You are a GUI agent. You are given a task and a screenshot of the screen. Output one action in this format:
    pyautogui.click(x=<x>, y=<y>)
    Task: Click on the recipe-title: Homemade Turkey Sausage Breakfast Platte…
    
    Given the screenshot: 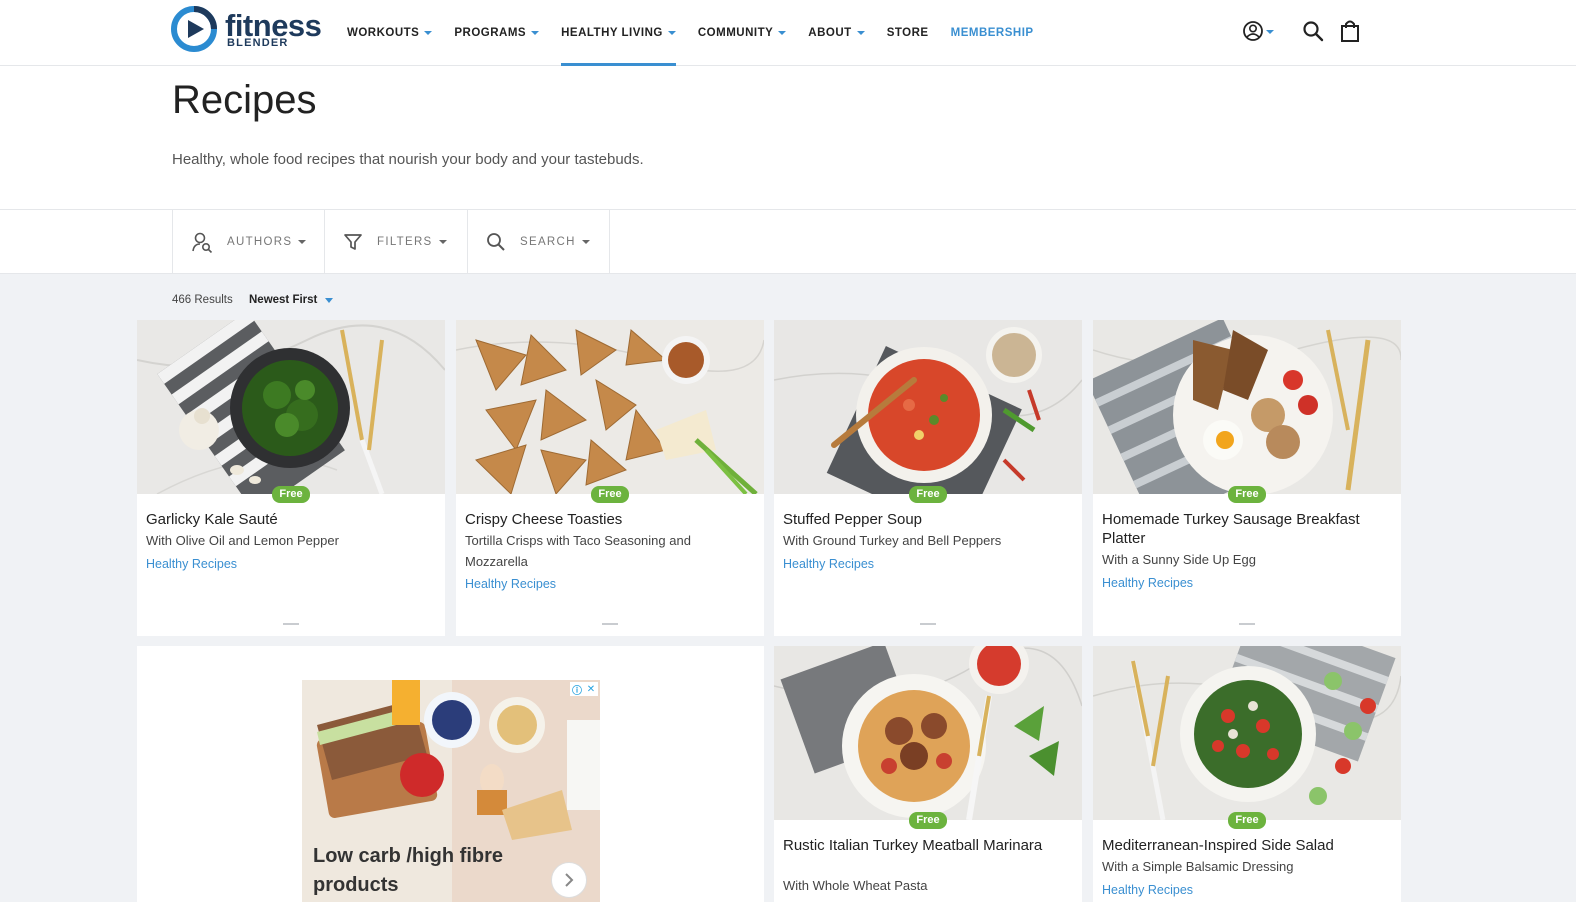 What is the action you would take?
    pyautogui.click(x=1242, y=529)
    